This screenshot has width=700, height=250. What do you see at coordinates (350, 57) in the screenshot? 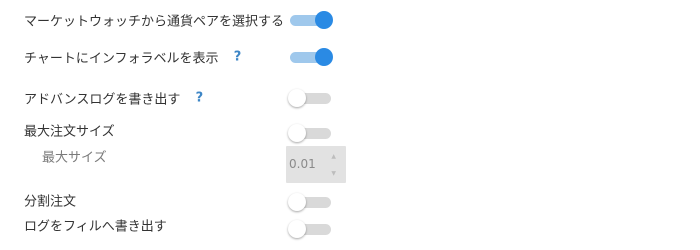
I see `setting-row-chart-info-label: チャートにインフォラベルを表示 ?` at bounding box center [350, 57].